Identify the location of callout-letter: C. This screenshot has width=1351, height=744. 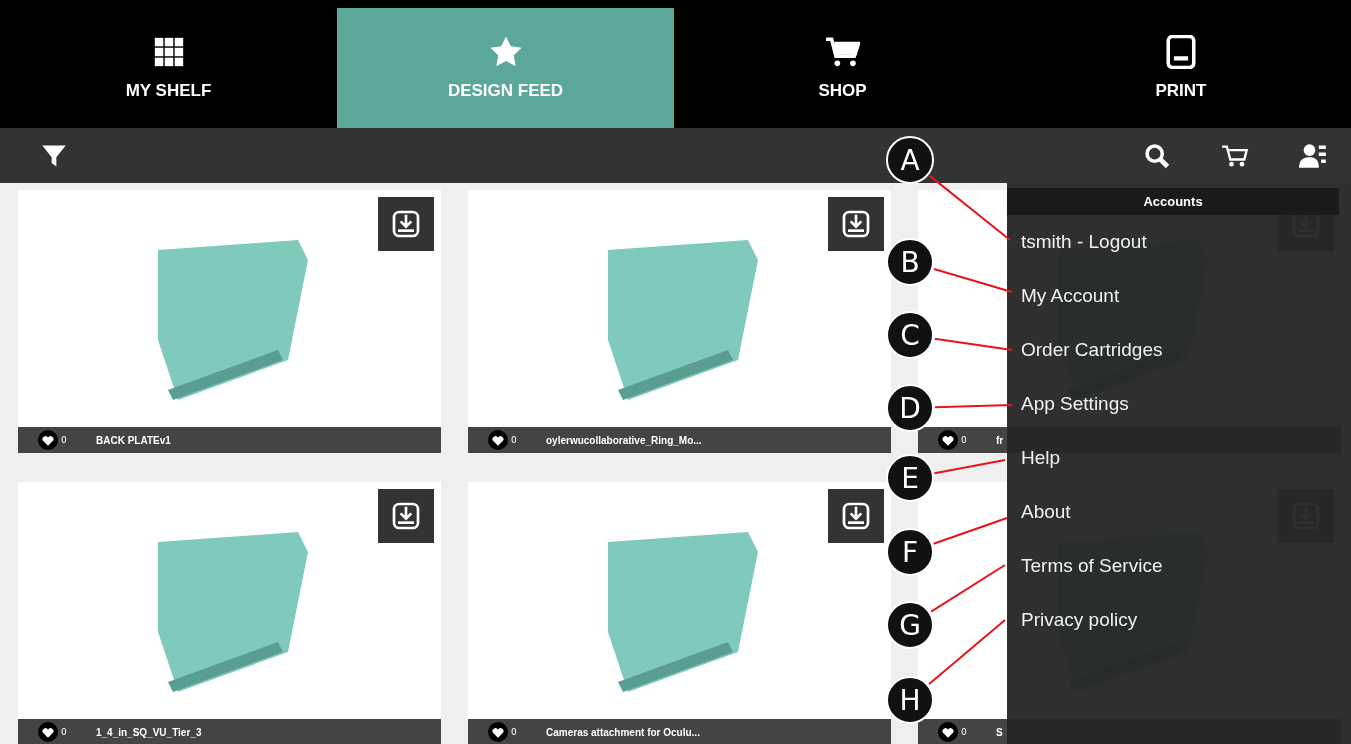
(910, 335).